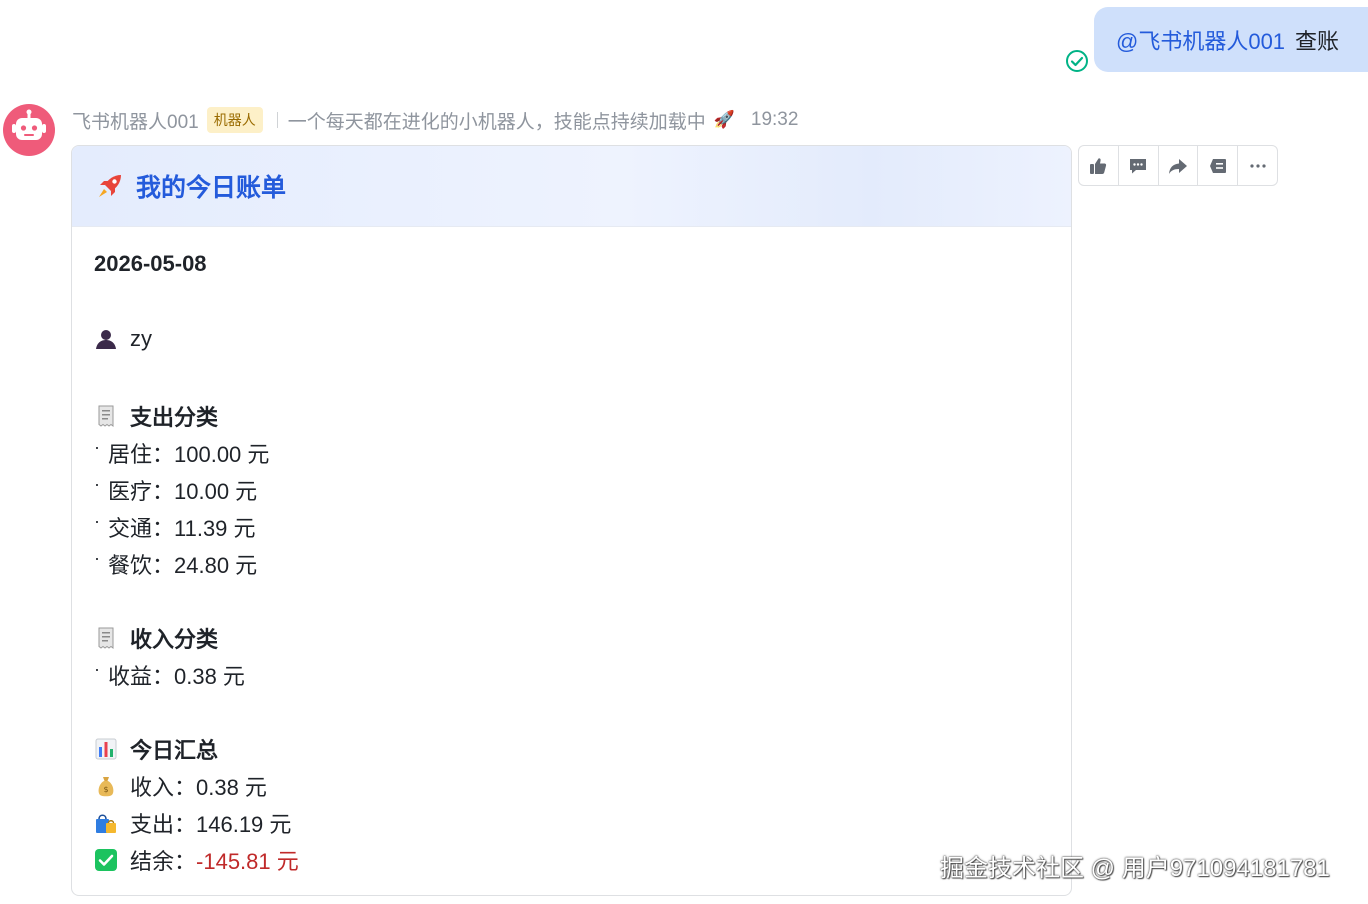 This screenshot has width=1368, height=904. What do you see at coordinates (234, 120) in the screenshot?
I see `bot-badge: 机器人` at bounding box center [234, 120].